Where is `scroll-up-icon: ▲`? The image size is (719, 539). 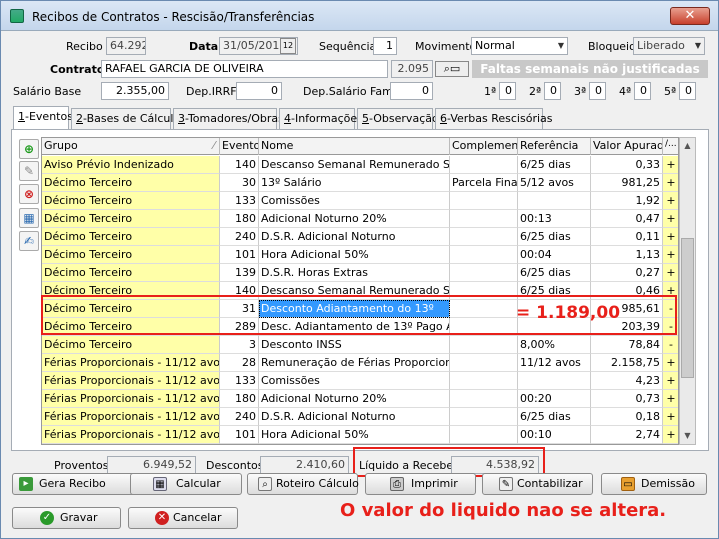
scroll-up-icon: ▲ is located at coordinates (687, 146).